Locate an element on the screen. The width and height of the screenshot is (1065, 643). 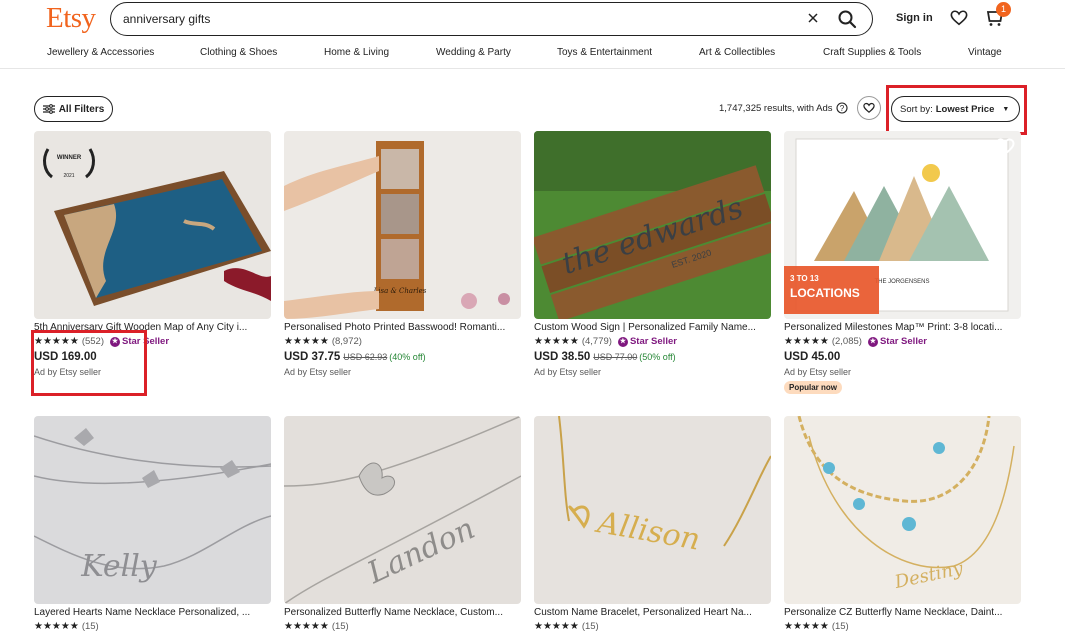
listing-image: Landon is located at coordinates (402, 510).